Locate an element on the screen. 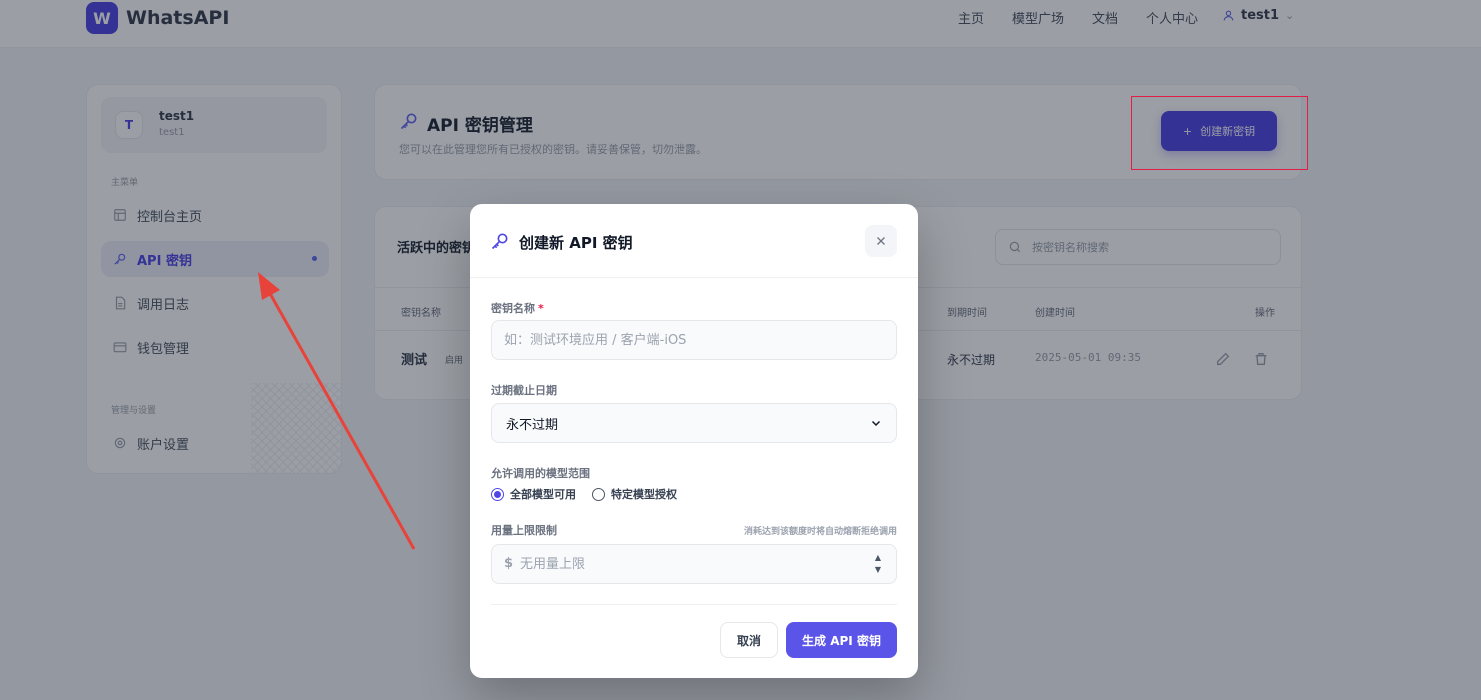  scope-label: 允许调用的模型范围 is located at coordinates (540, 473).